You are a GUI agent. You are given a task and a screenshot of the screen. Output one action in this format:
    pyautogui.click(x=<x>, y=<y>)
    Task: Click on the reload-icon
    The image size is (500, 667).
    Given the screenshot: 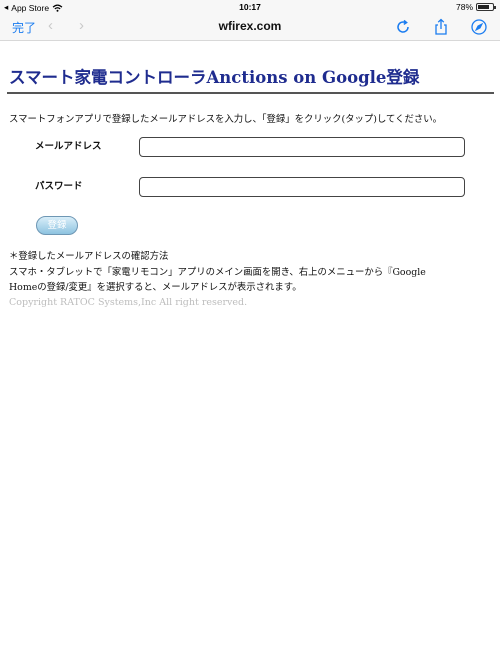 What is the action you would take?
    pyautogui.click(x=403, y=27)
    